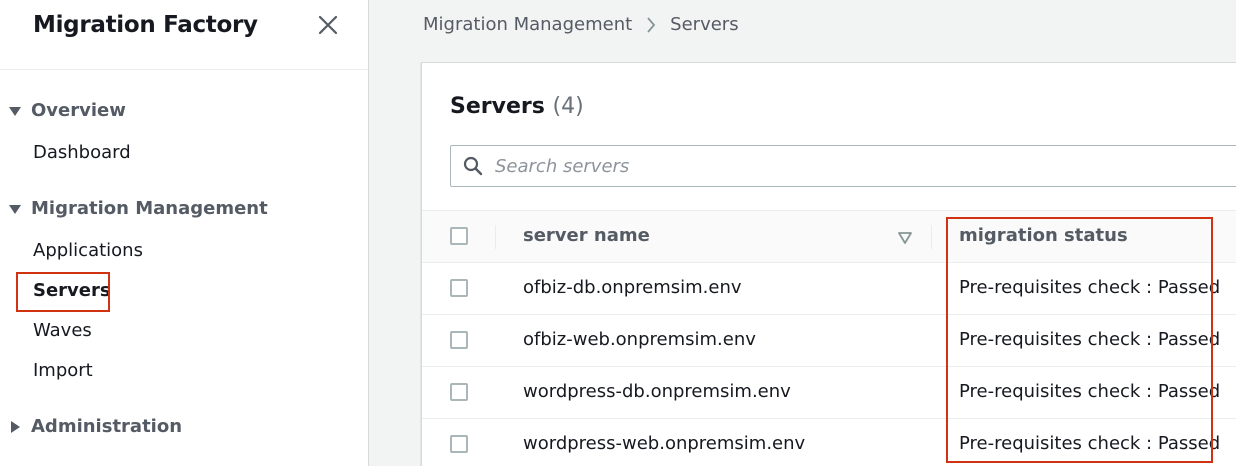 This screenshot has height=466, width=1236. I want to click on server-name-cell: wordpress-web.onpremsim.env, so click(664, 443).